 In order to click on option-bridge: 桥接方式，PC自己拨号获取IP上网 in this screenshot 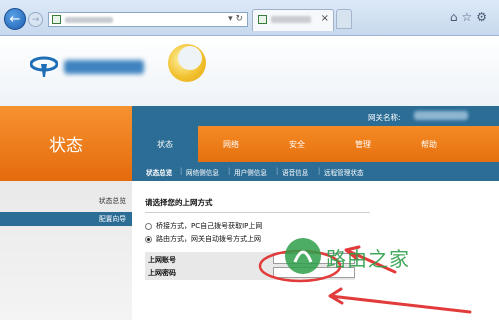, I will do `click(203, 226)`.